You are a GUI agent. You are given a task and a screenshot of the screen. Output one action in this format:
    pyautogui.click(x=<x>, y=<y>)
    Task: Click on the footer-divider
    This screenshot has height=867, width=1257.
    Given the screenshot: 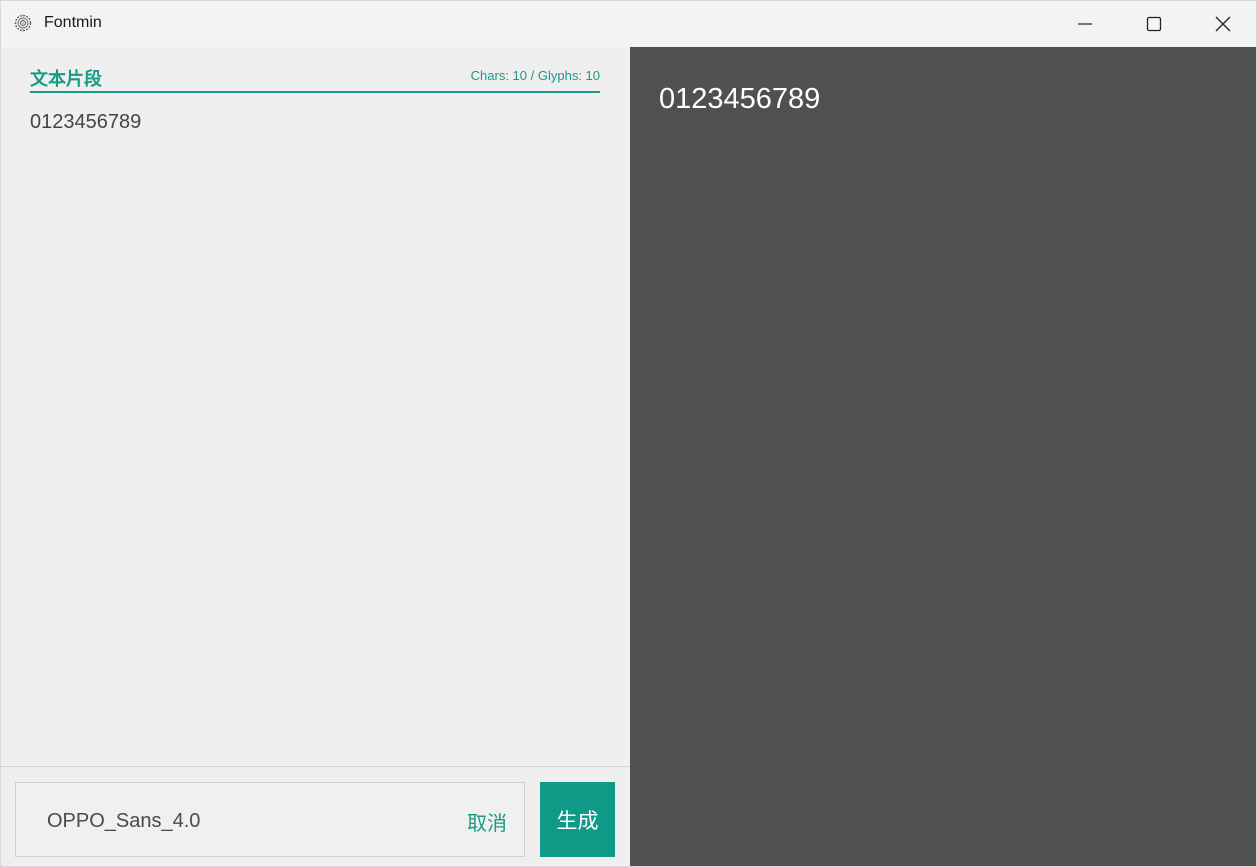 What is the action you would take?
    pyautogui.click(x=315, y=766)
    